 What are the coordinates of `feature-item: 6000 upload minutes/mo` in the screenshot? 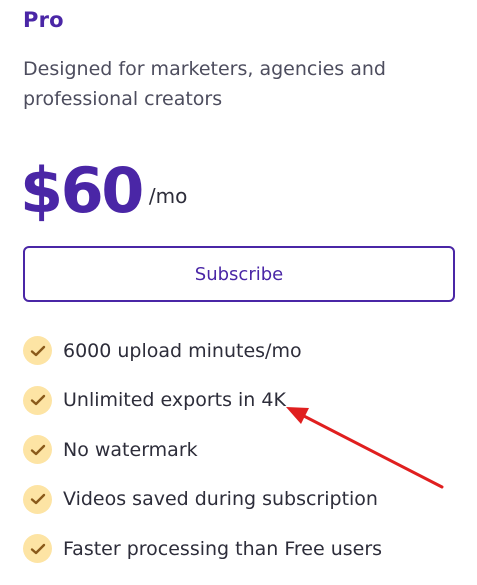 It's located at (202, 350).